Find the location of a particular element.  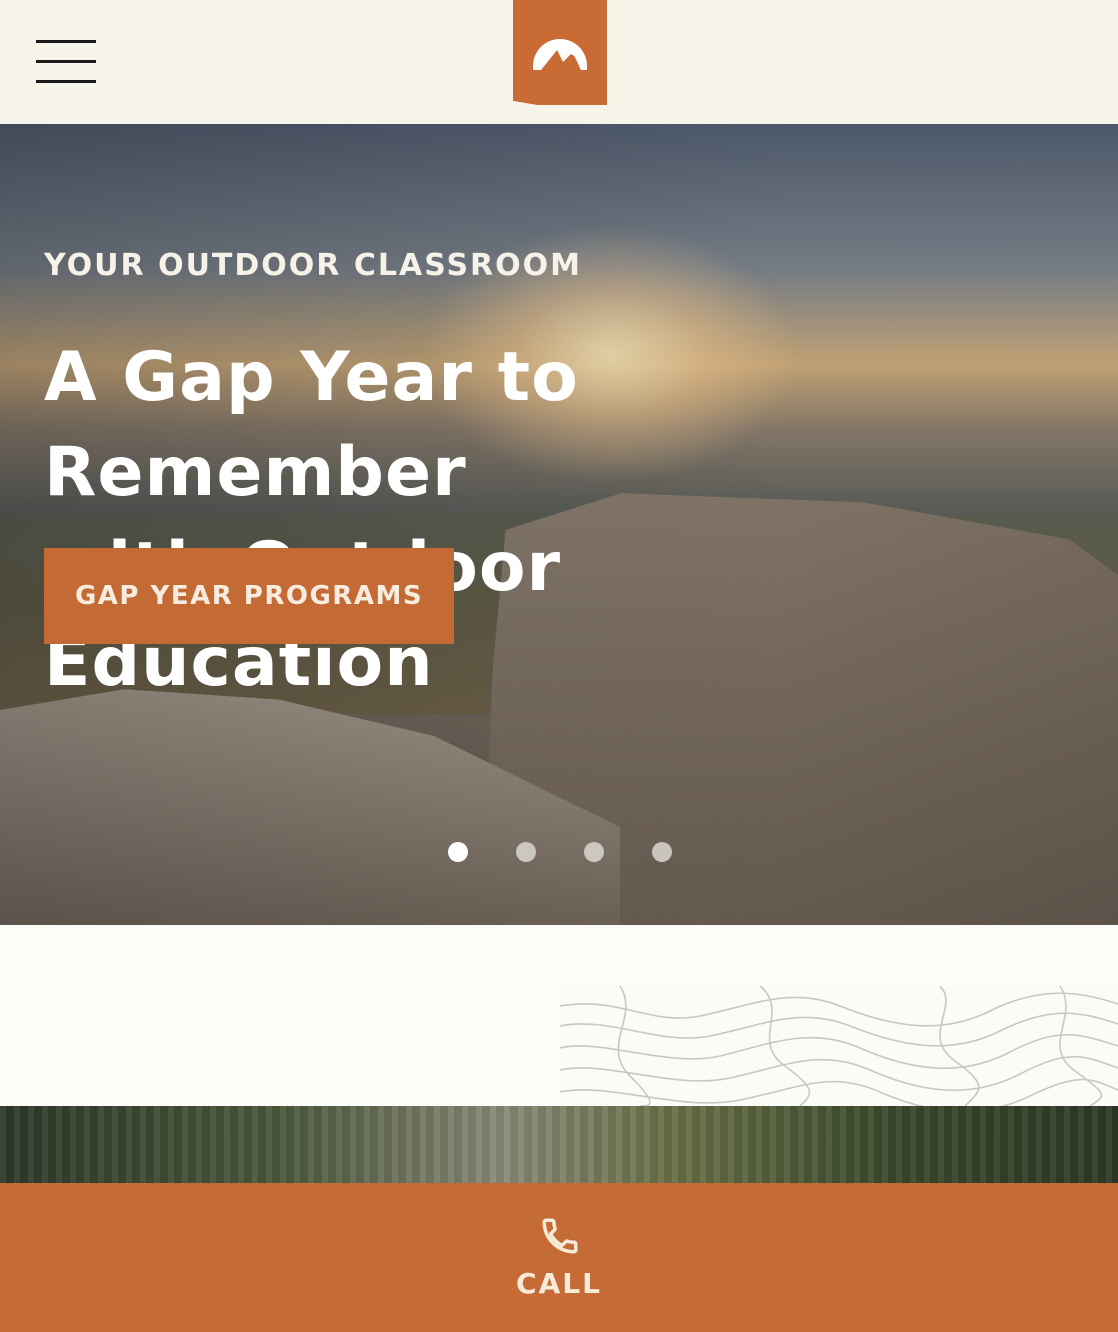

phone-icon is located at coordinates (560, 1236).